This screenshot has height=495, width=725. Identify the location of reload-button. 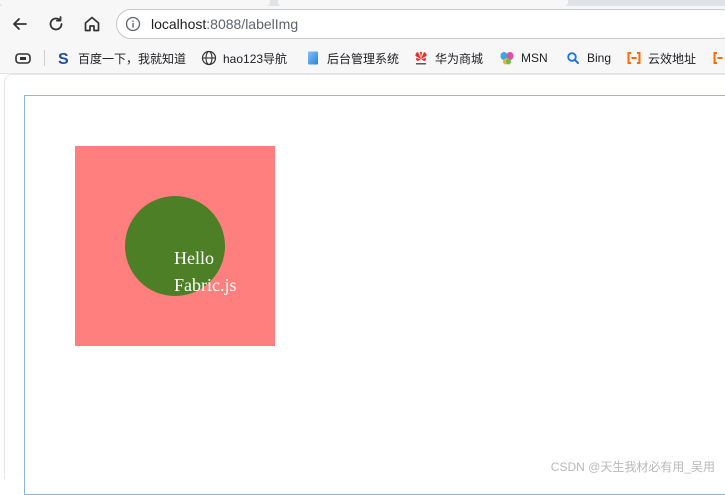
(56, 24).